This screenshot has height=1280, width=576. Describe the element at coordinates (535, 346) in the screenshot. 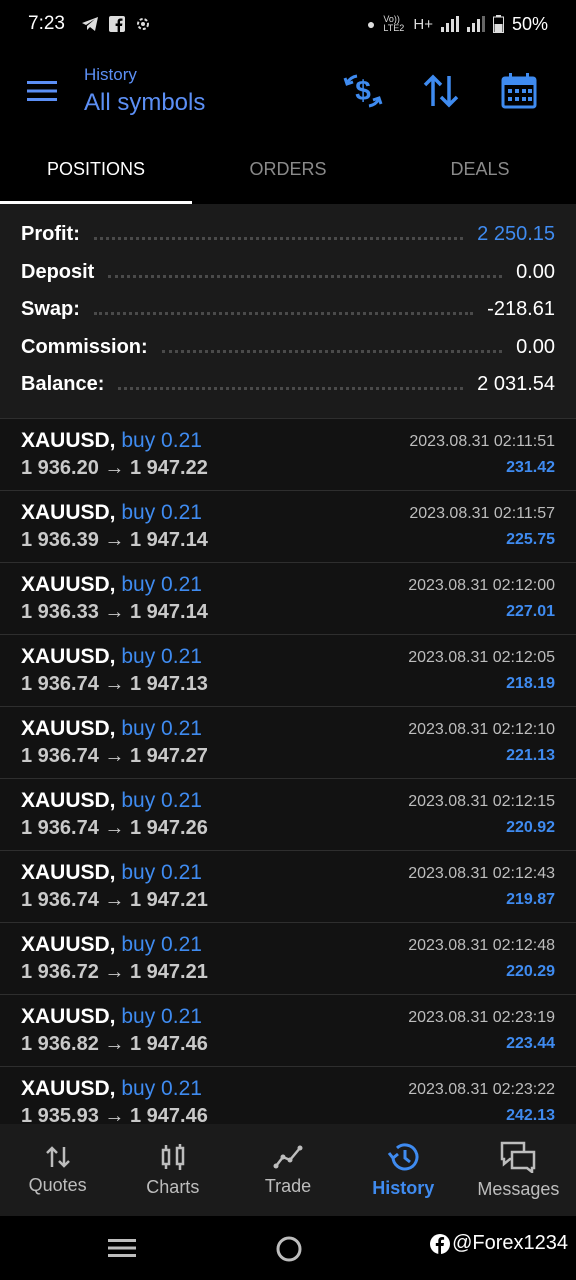

I see `commission-value: 0.00` at that location.